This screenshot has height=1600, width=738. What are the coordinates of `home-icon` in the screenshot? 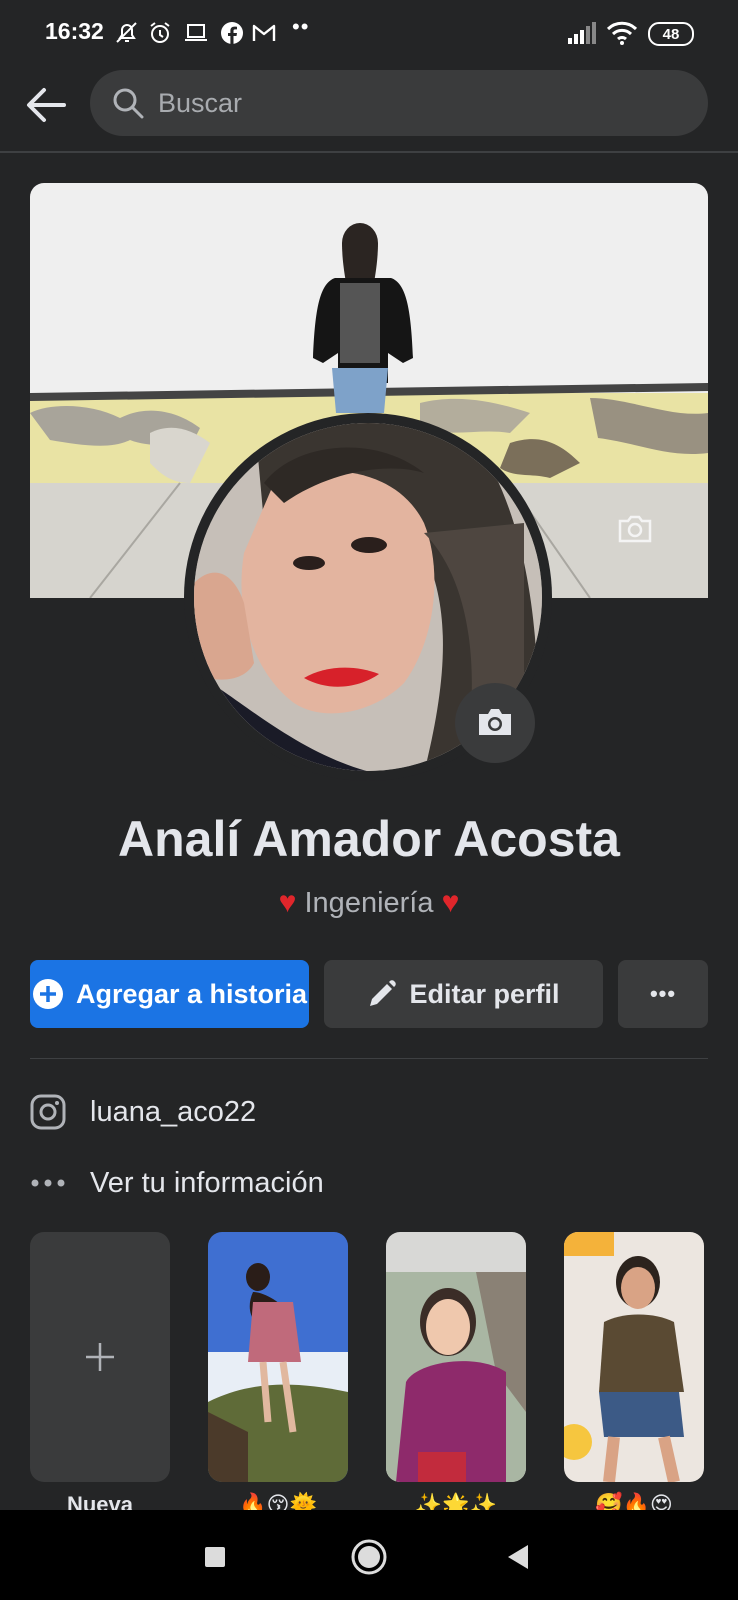 It's located at (369, 1557).